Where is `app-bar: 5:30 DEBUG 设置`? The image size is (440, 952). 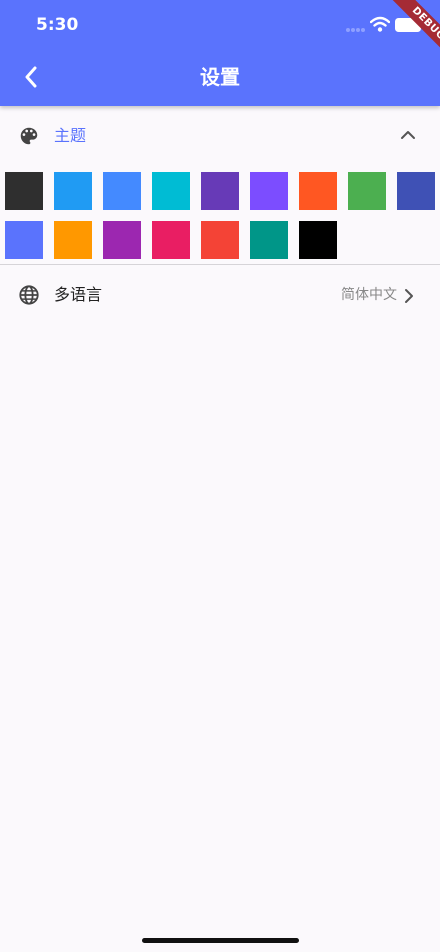
app-bar: 5:30 DEBUG 设置 is located at coordinates (220, 53).